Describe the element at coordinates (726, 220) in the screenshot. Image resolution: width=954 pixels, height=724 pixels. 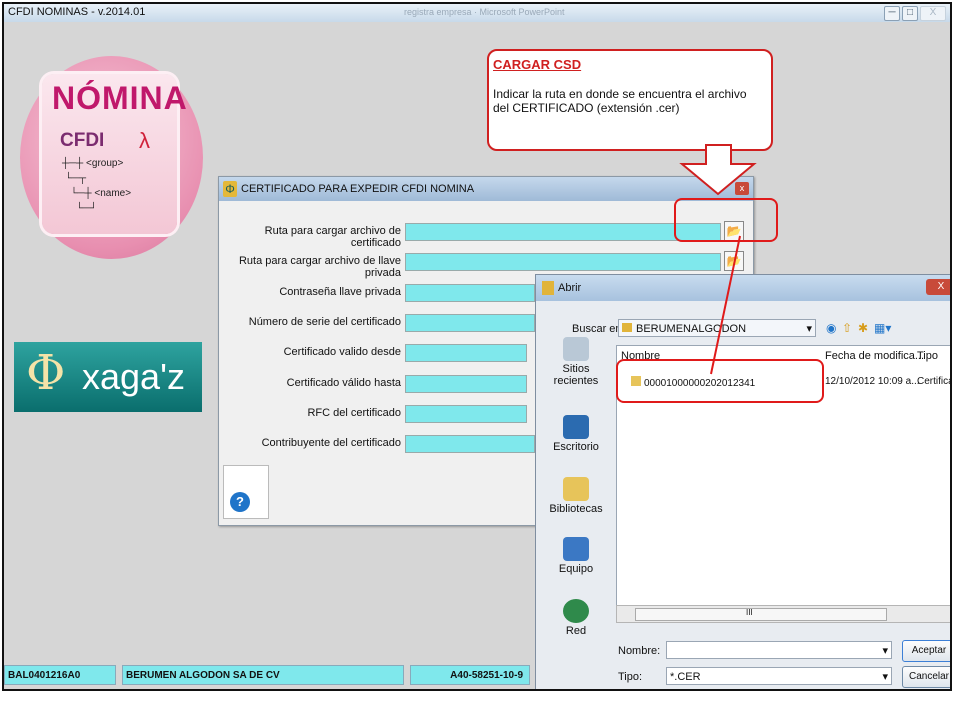
I see `browse-highlight-box` at that location.